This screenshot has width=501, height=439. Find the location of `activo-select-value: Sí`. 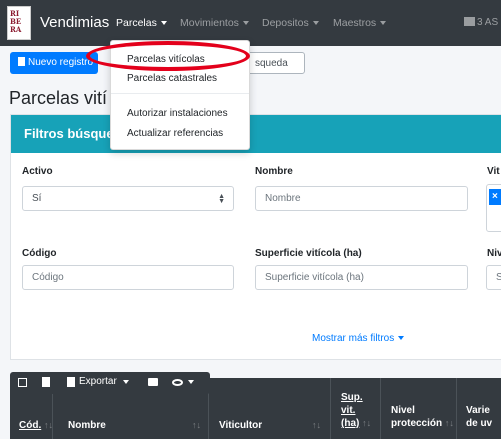

activo-select-value: Sí is located at coordinates (37, 198).